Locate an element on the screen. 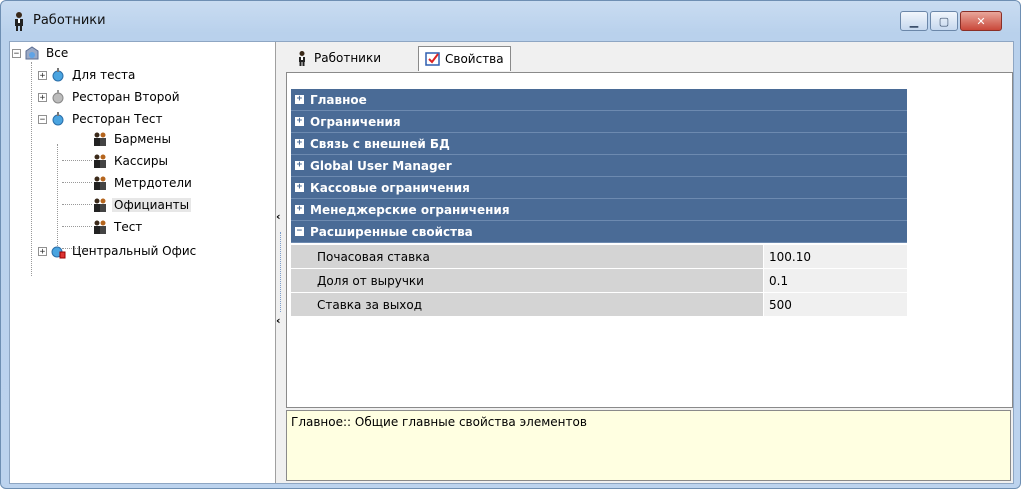  properties-icon is located at coordinates (433, 59).